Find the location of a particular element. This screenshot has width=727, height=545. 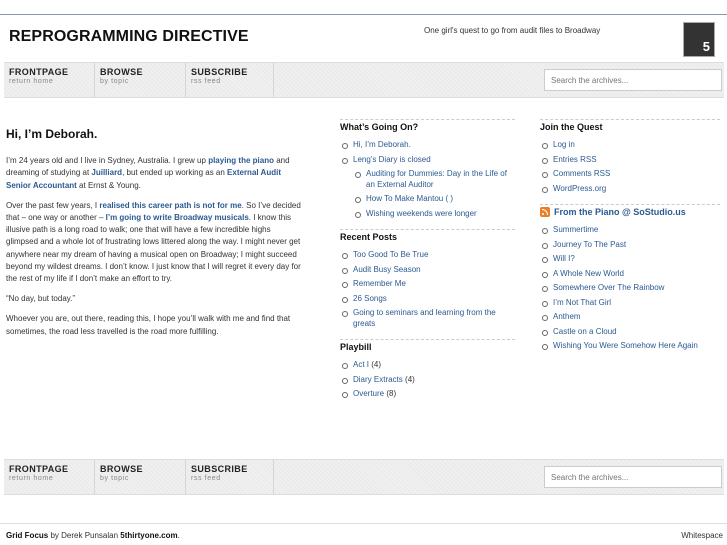

feed-link: Will I? is located at coordinates (564, 258).